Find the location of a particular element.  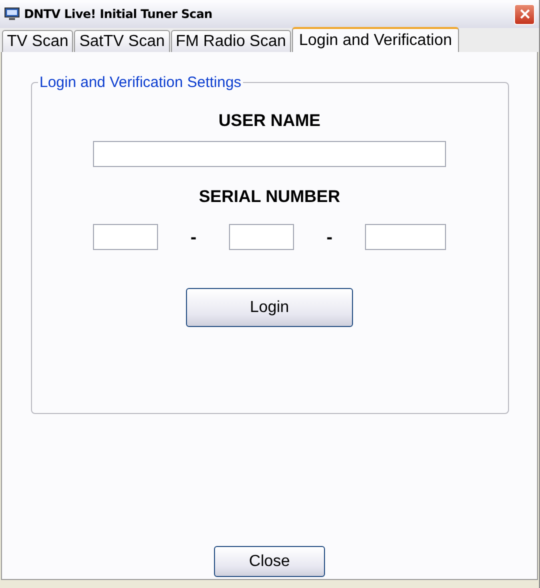

close-button is located at coordinates (524, 14).